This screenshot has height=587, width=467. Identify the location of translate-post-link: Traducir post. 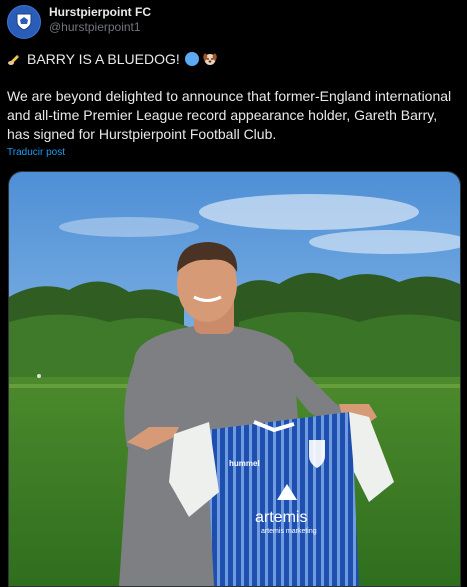
(36, 152).